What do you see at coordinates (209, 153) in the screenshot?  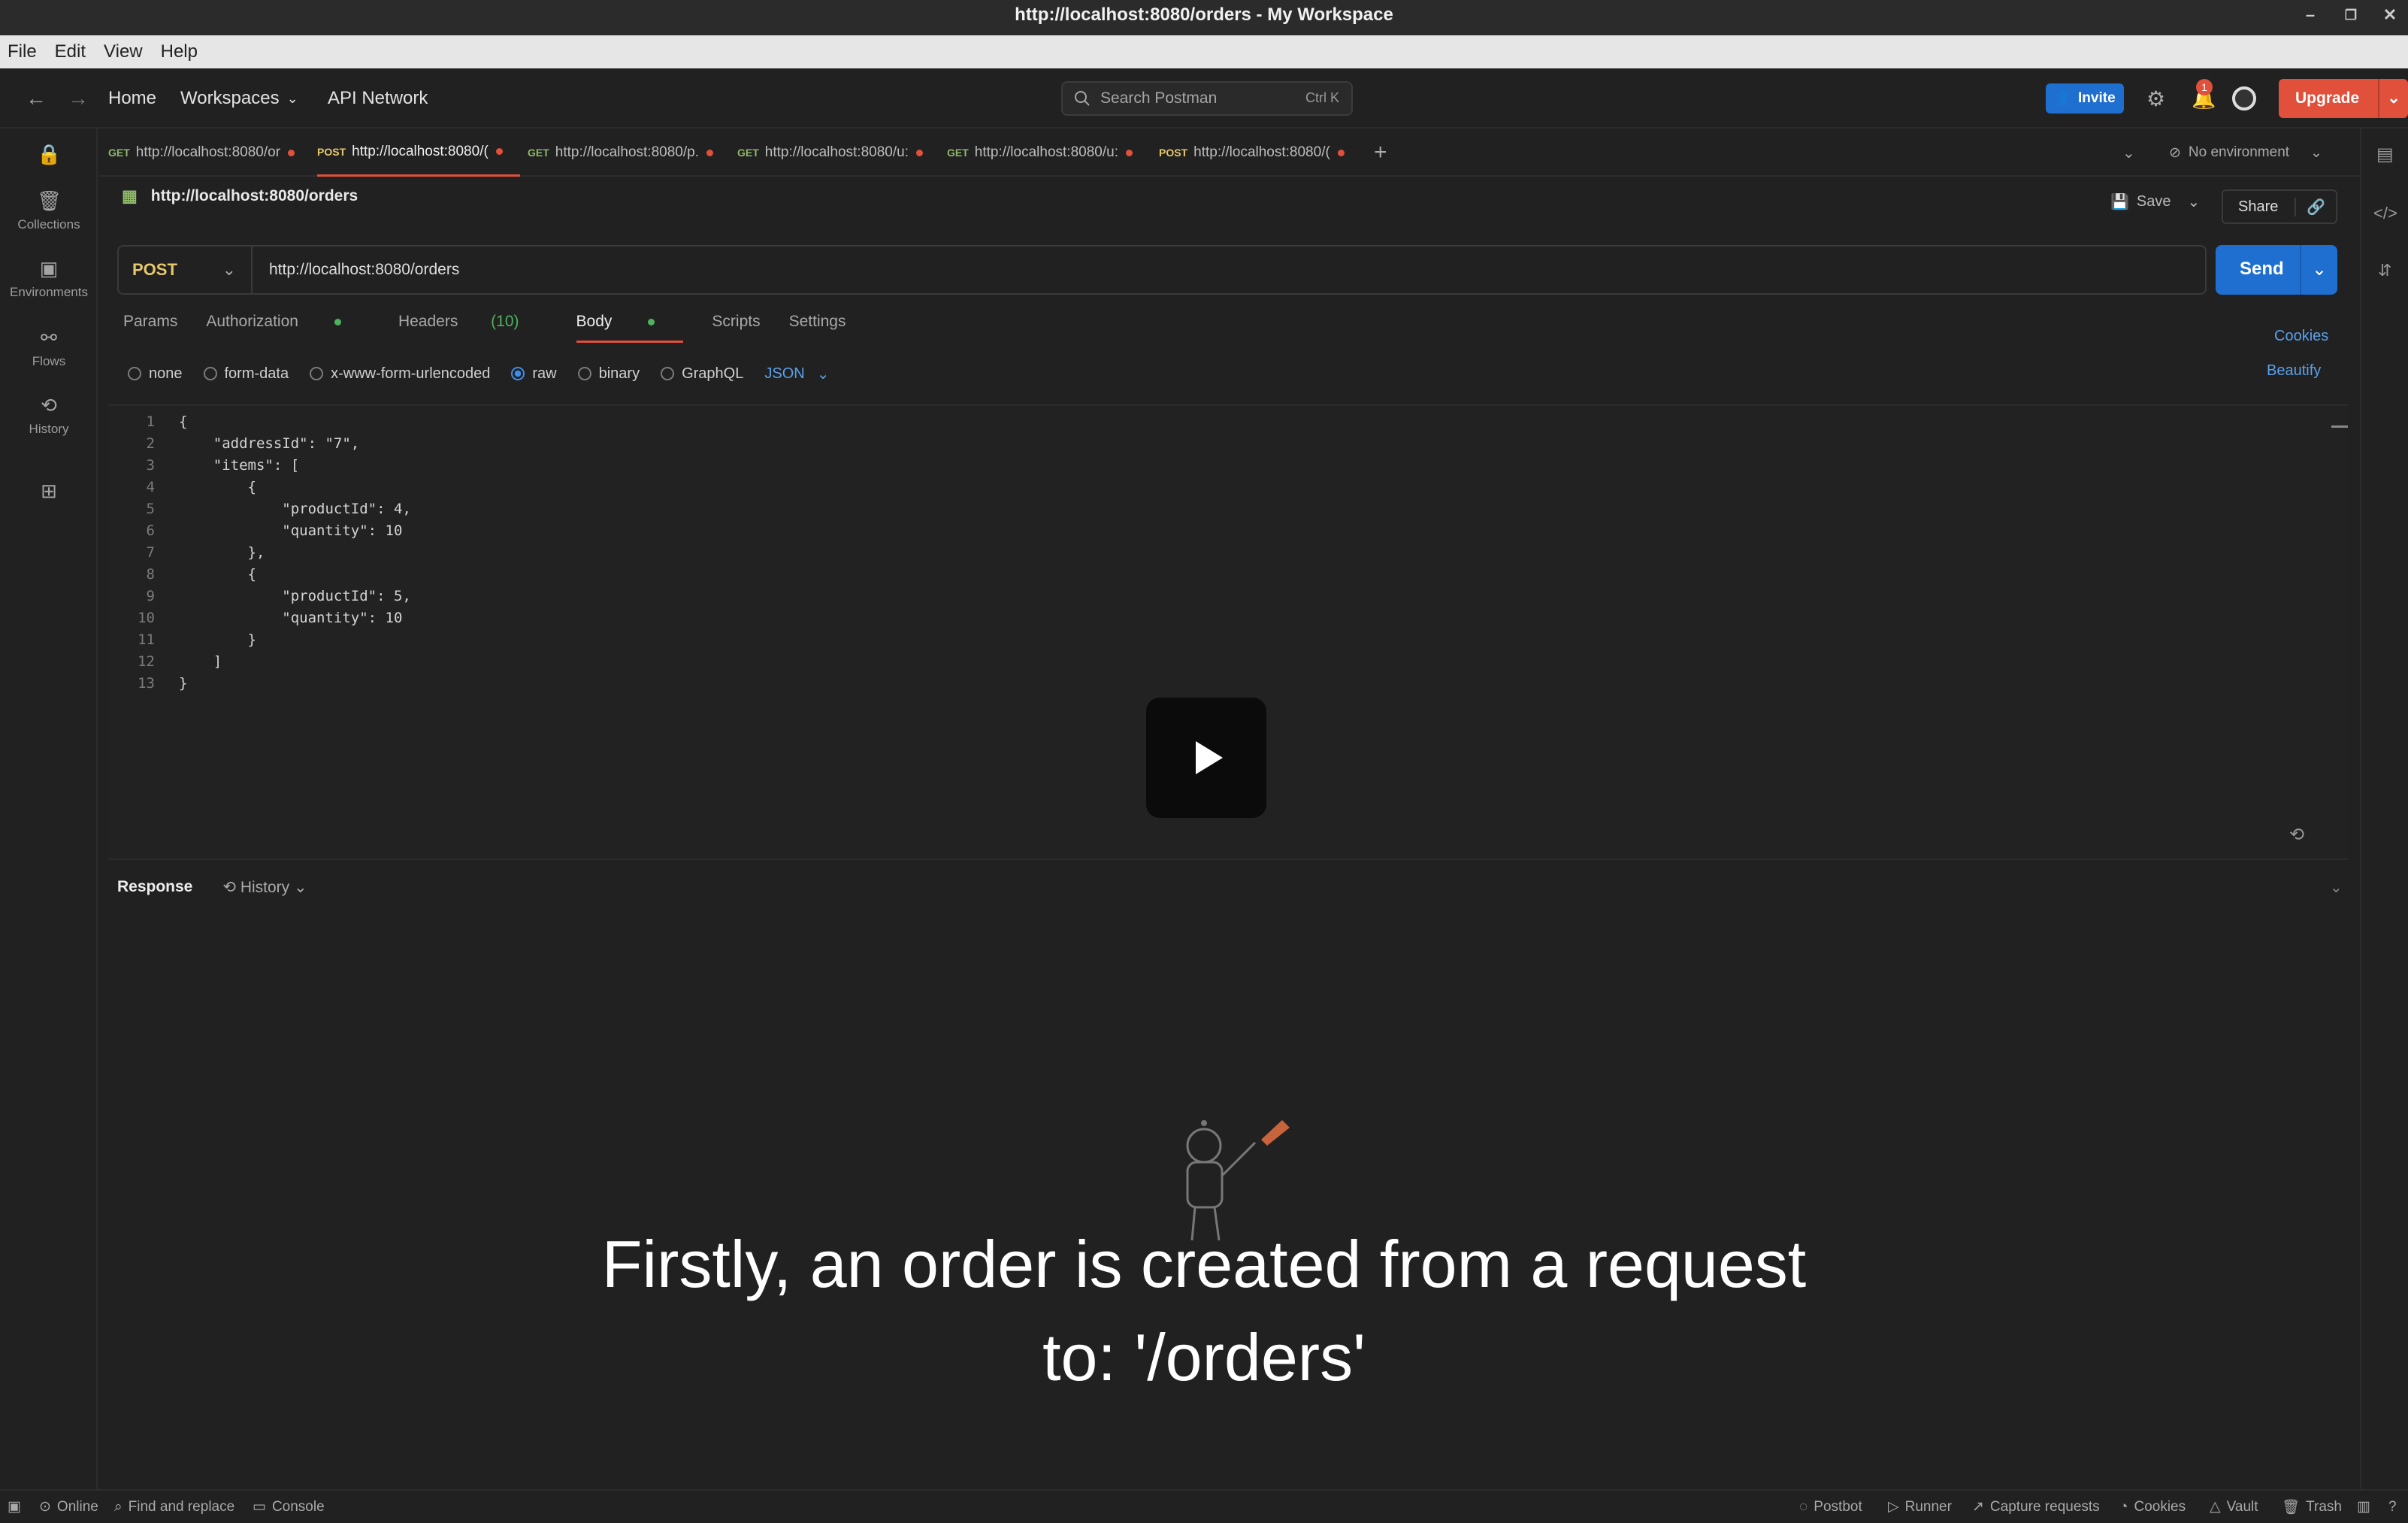 I see `request-tab: GET http://localhost:8080/or` at bounding box center [209, 153].